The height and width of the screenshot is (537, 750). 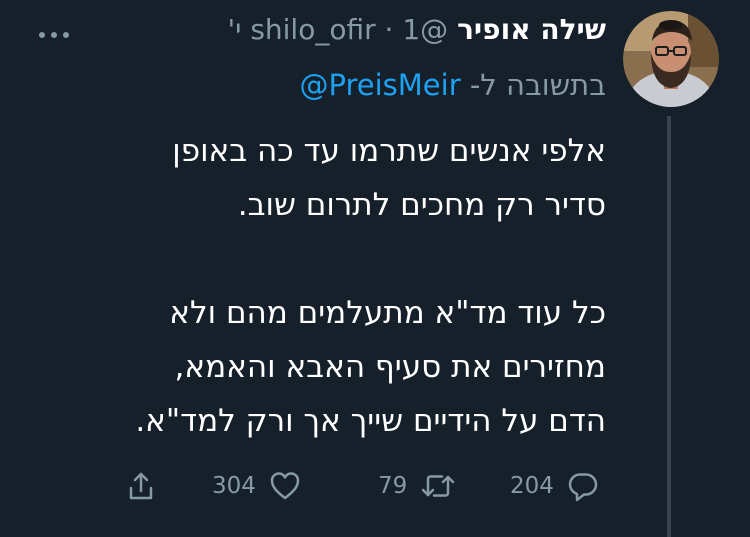 I want to click on reply-handle-link: @PreisMeir, so click(x=380, y=85).